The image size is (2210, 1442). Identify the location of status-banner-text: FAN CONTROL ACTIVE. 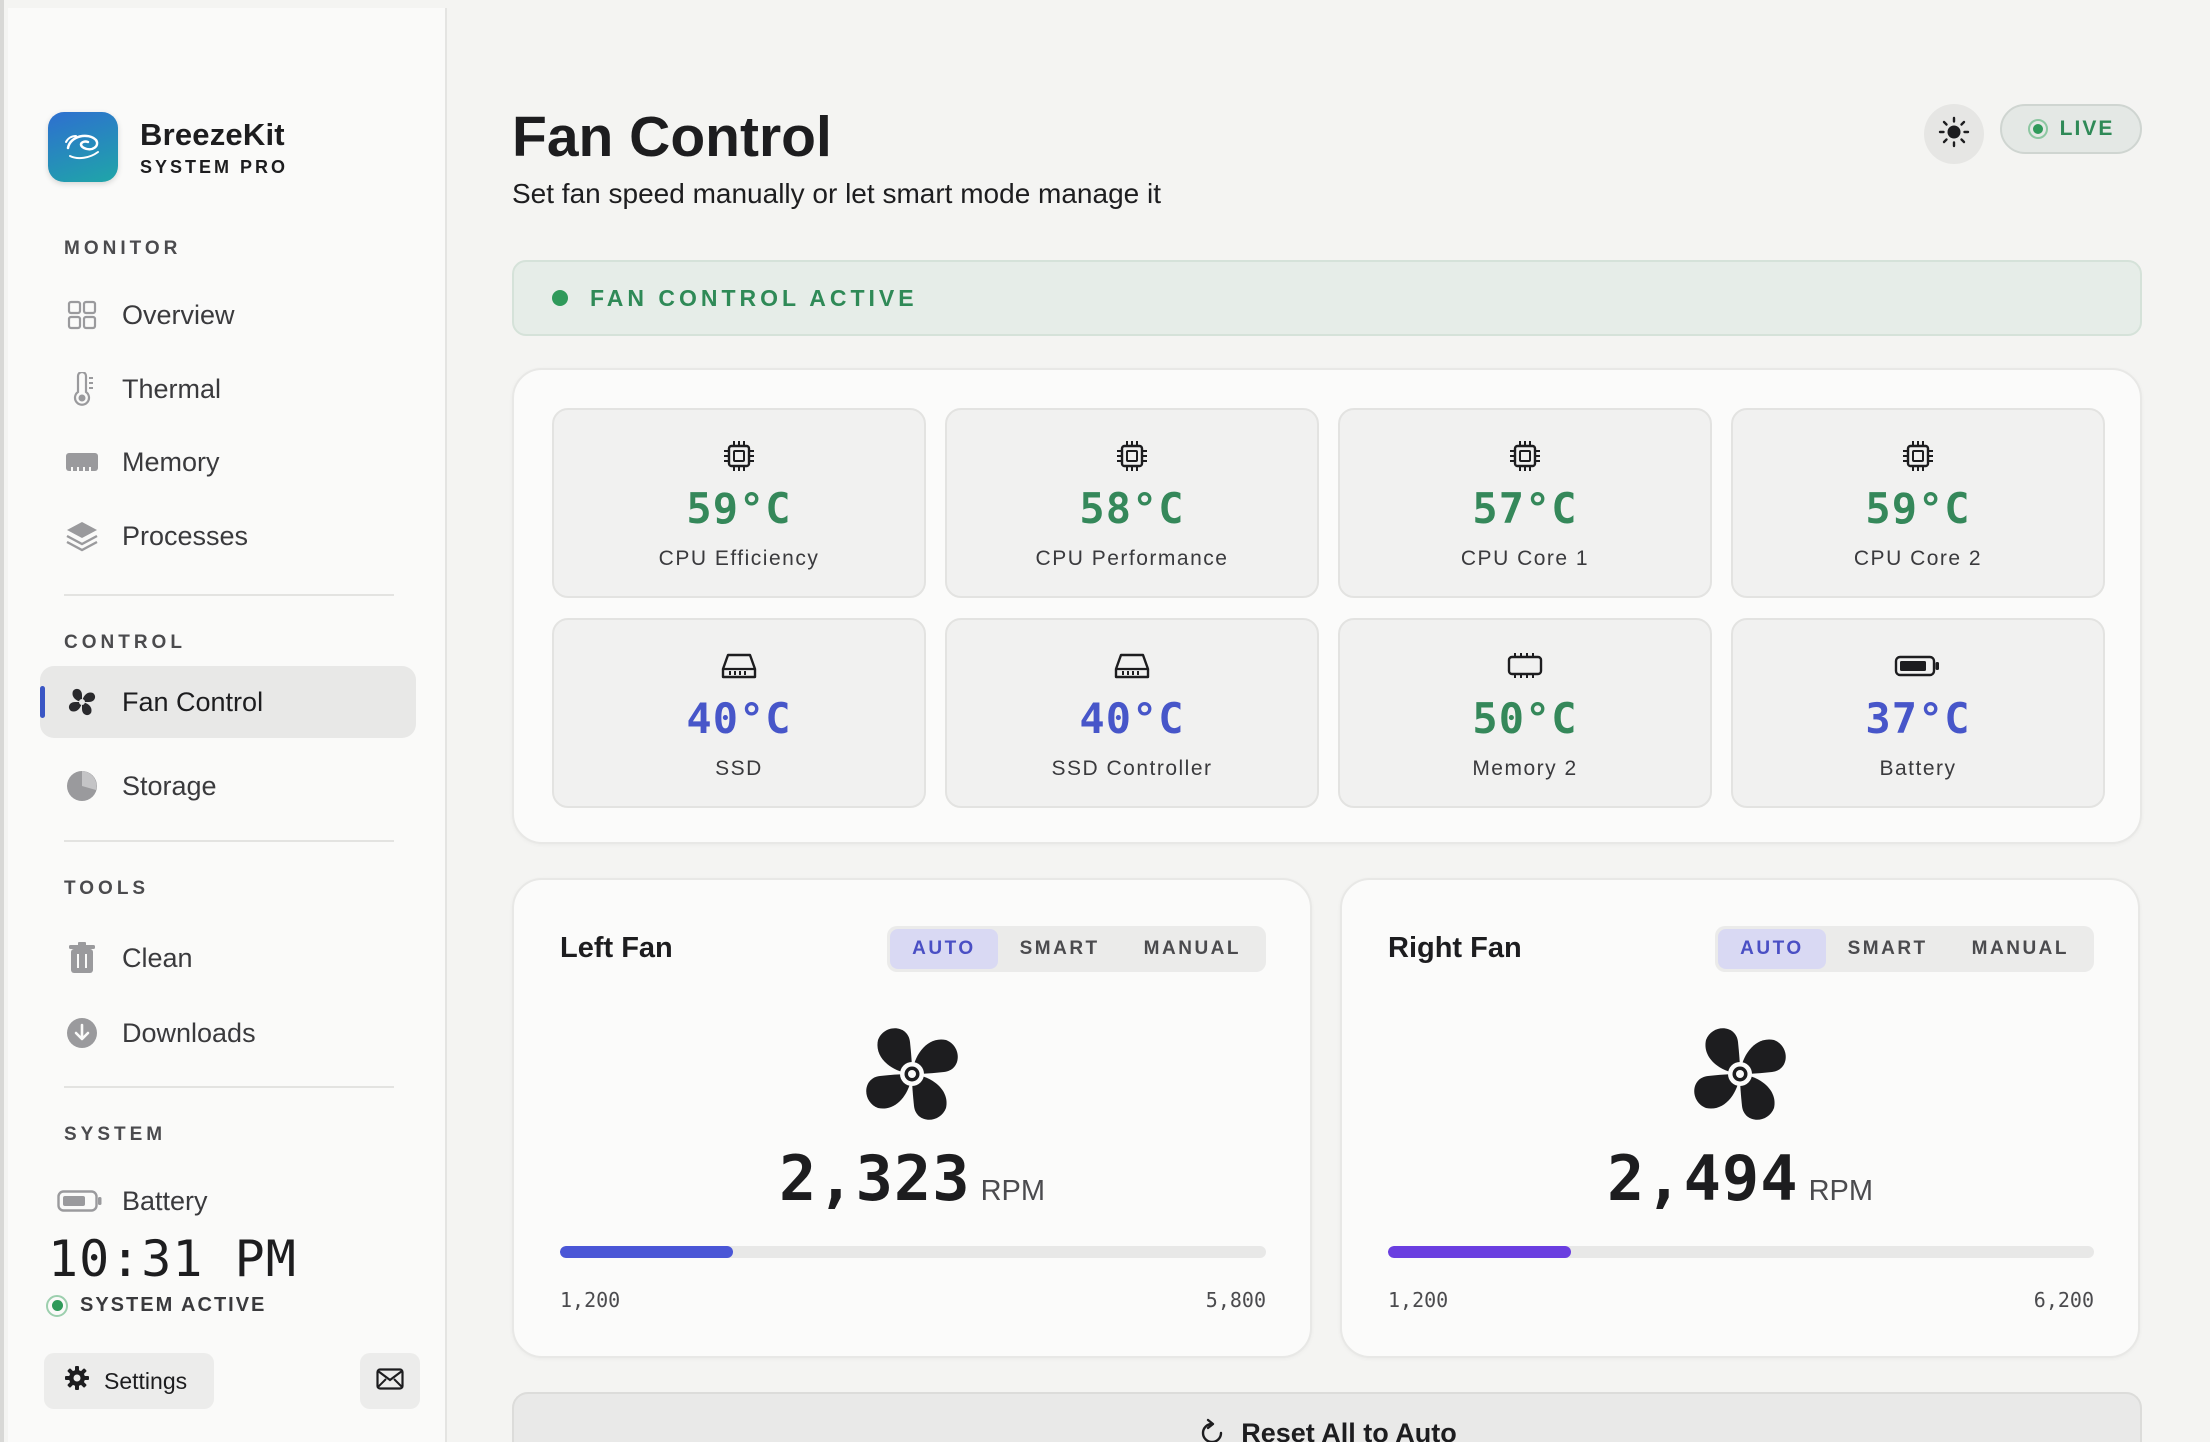
(754, 297).